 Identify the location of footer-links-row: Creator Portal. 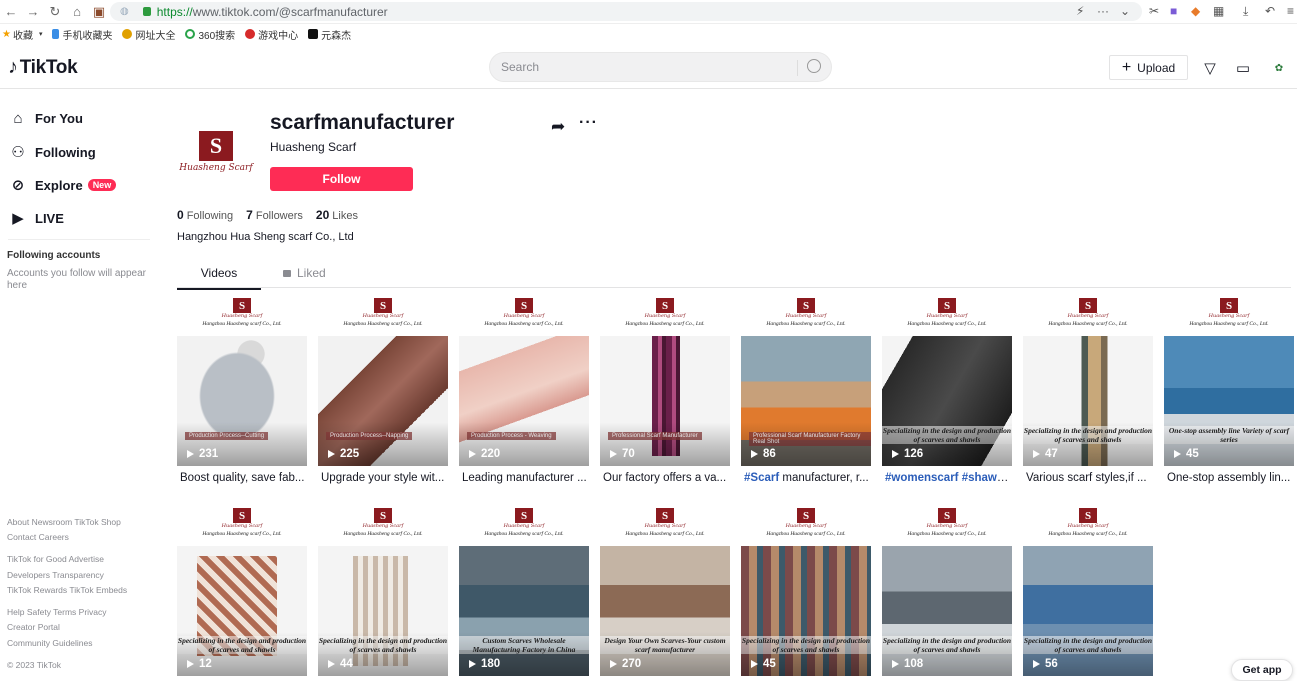
(33, 627).